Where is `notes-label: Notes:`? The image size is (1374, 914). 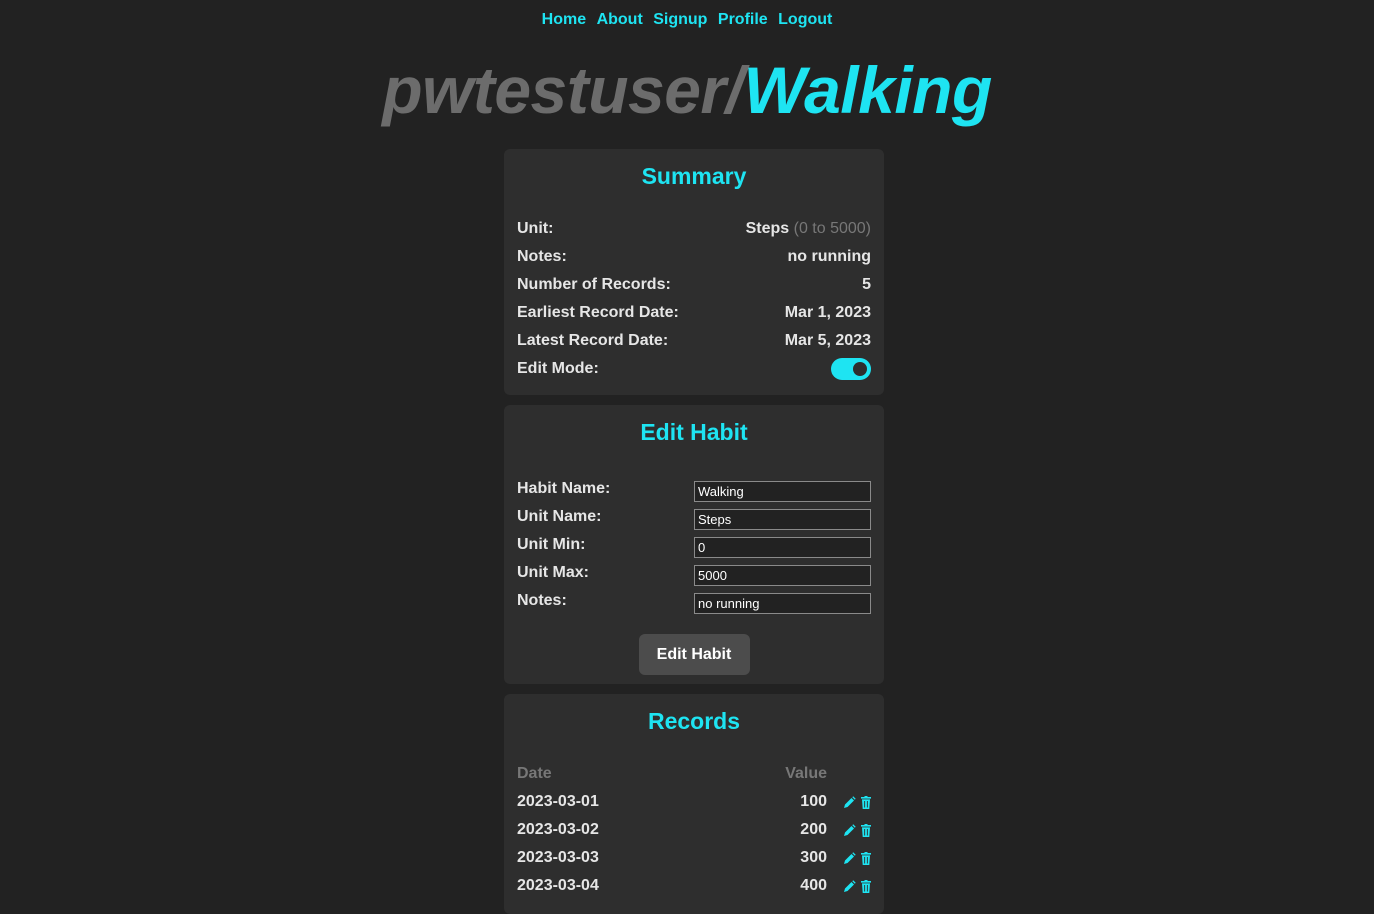 notes-label: Notes: is located at coordinates (542, 600).